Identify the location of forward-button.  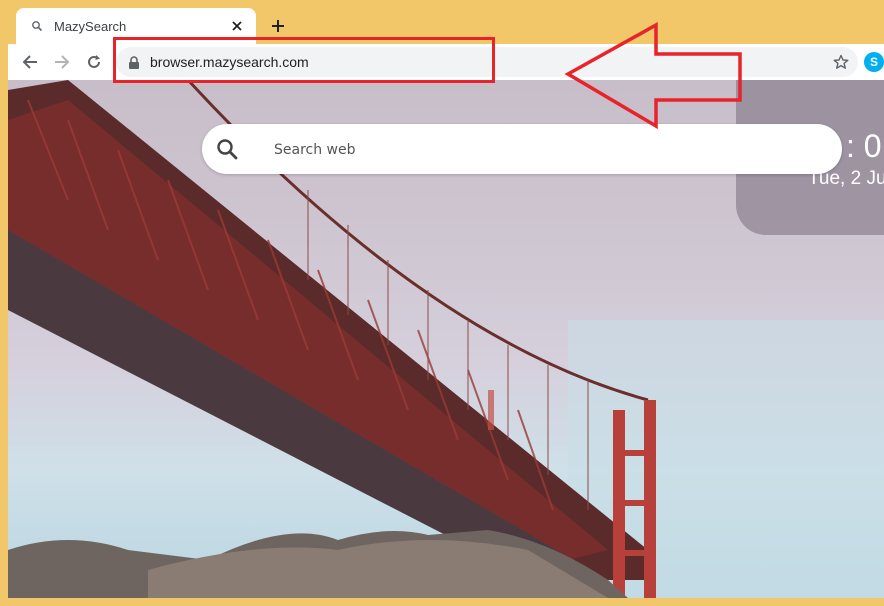
(62, 62).